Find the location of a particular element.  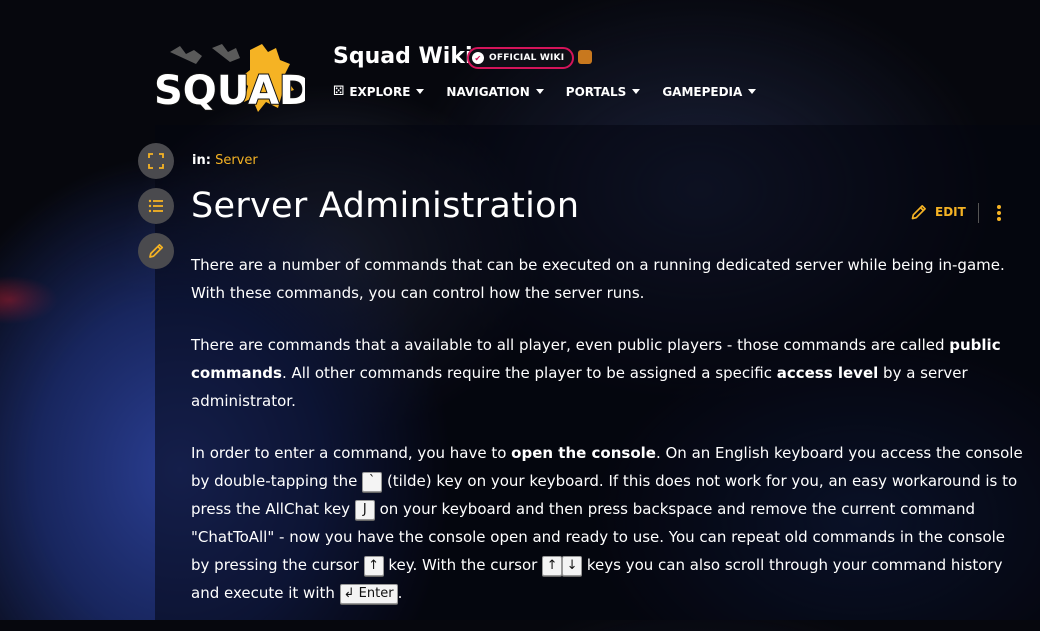

page-title: Server Administration is located at coordinates (385, 206).